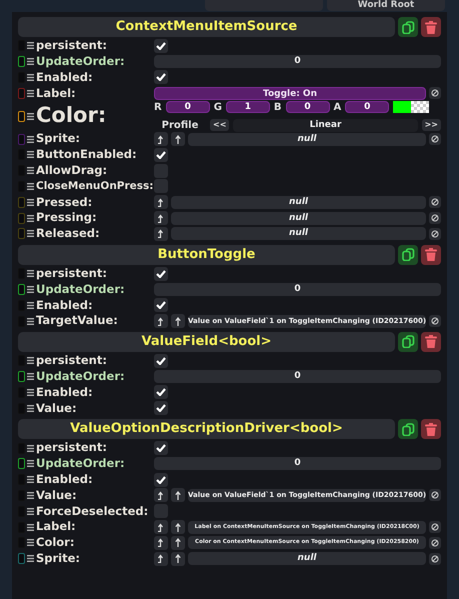 Image resolution: width=459 pixels, height=599 pixels. Describe the element at coordinates (290, 93) in the screenshot. I see `text-field: Toggle: On` at that location.